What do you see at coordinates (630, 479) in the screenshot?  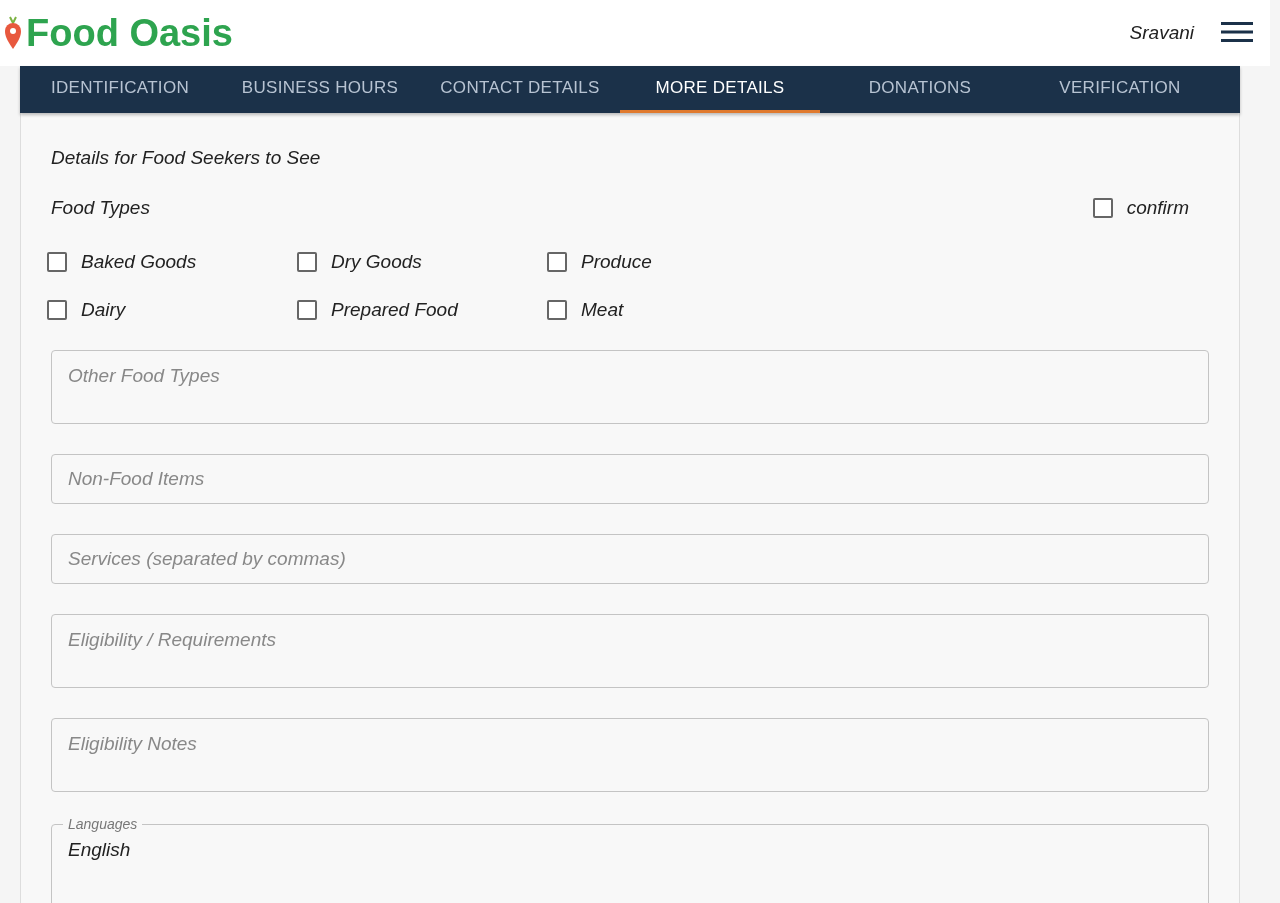 I see `input-field: Non-Food Items` at bounding box center [630, 479].